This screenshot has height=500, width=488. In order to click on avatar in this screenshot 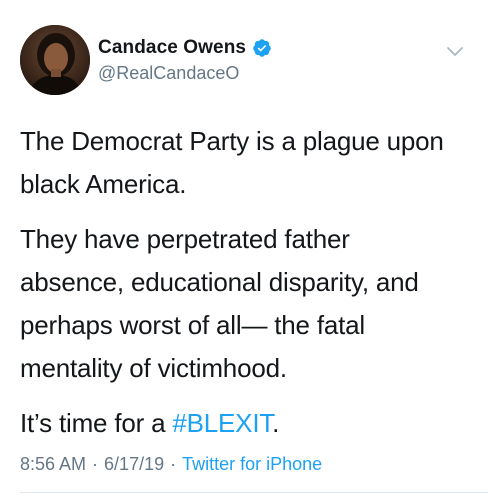, I will do `click(55, 60)`.